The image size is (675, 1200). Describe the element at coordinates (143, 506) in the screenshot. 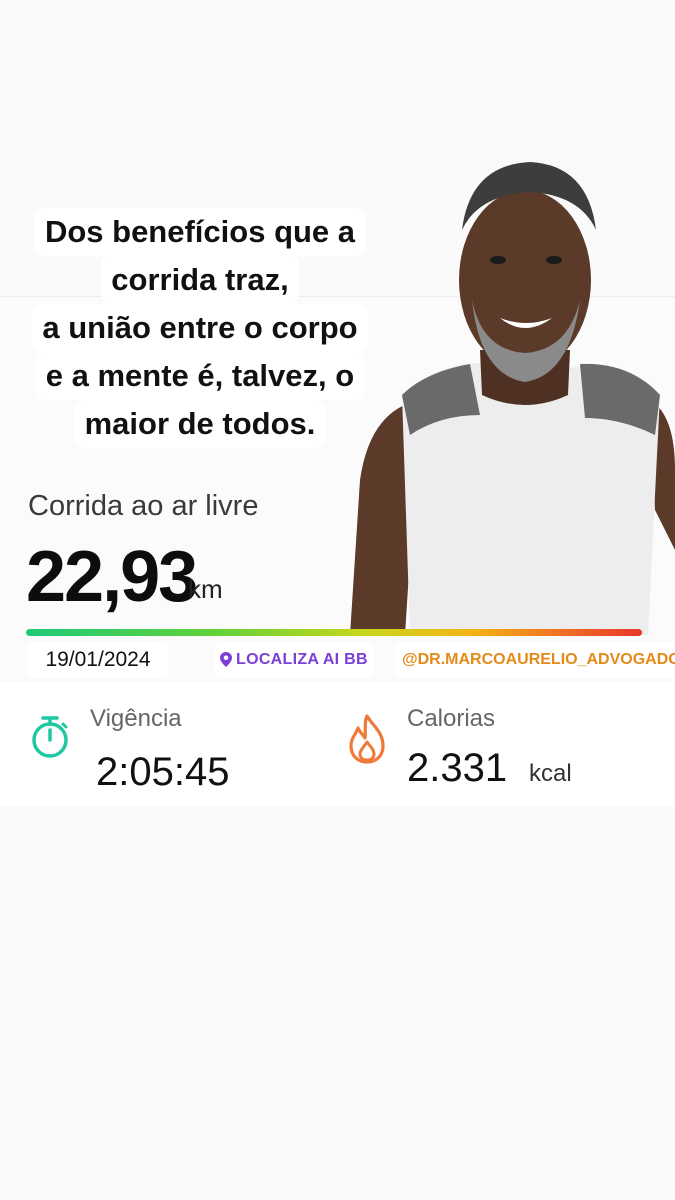

I see `activity-type-label: Corrida ao ar livre` at that location.